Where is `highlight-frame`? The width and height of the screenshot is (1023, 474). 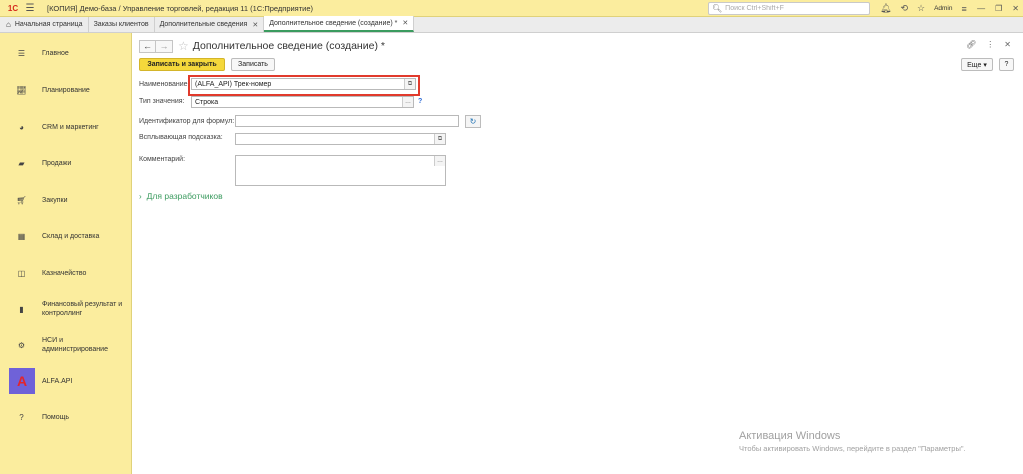
highlight-frame is located at coordinates (304, 85).